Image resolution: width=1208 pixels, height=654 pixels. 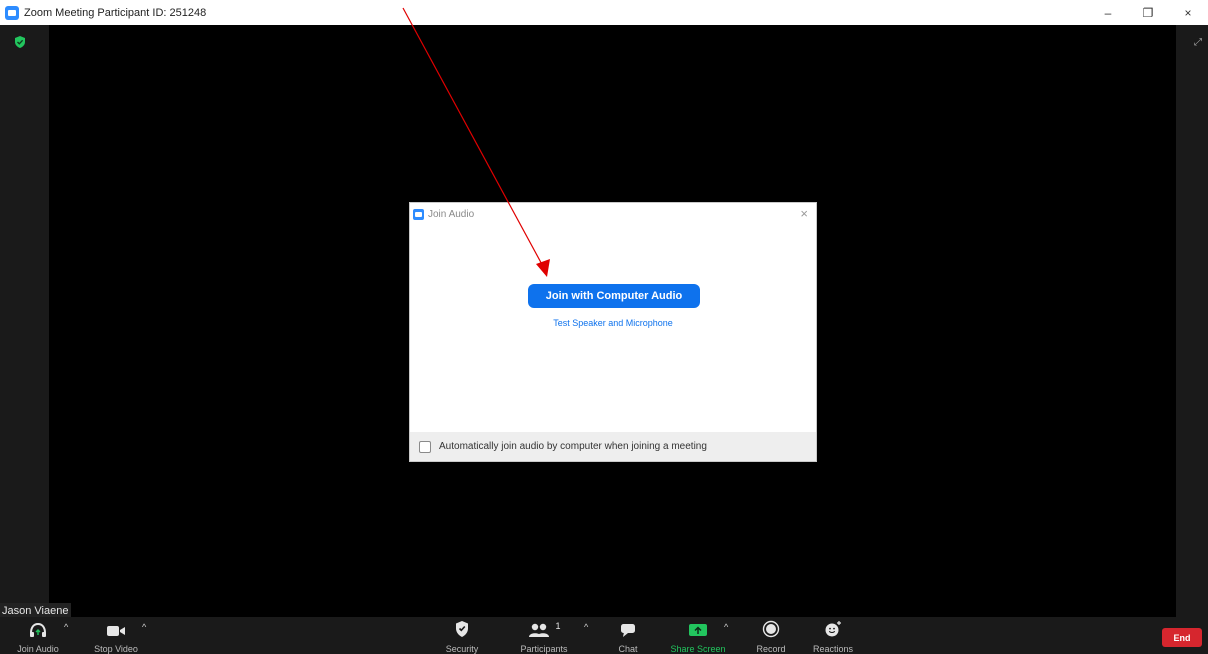 What do you see at coordinates (462, 629) in the screenshot?
I see `security-shield-icon` at bounding box center [462, 629].